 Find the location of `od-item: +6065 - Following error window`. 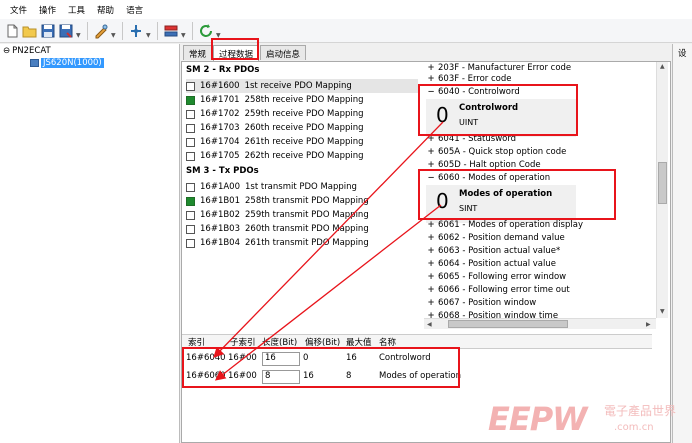

od-item: +6065 - Following error window is located at coordinates (540, 276).